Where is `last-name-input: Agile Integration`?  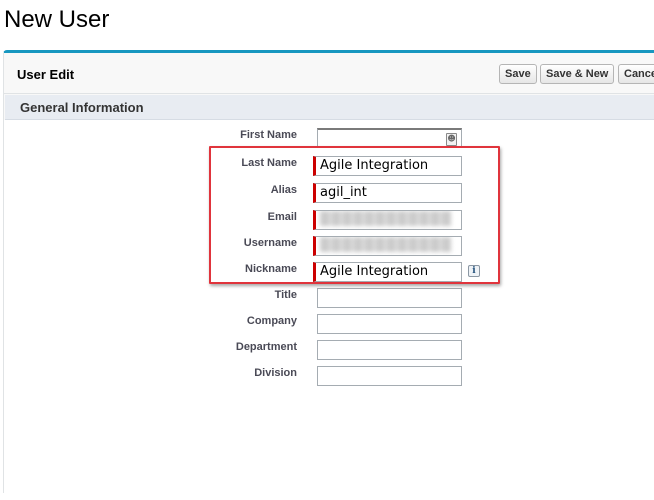 last-name-input: Agile Integration is located at coordinates (387, 166).